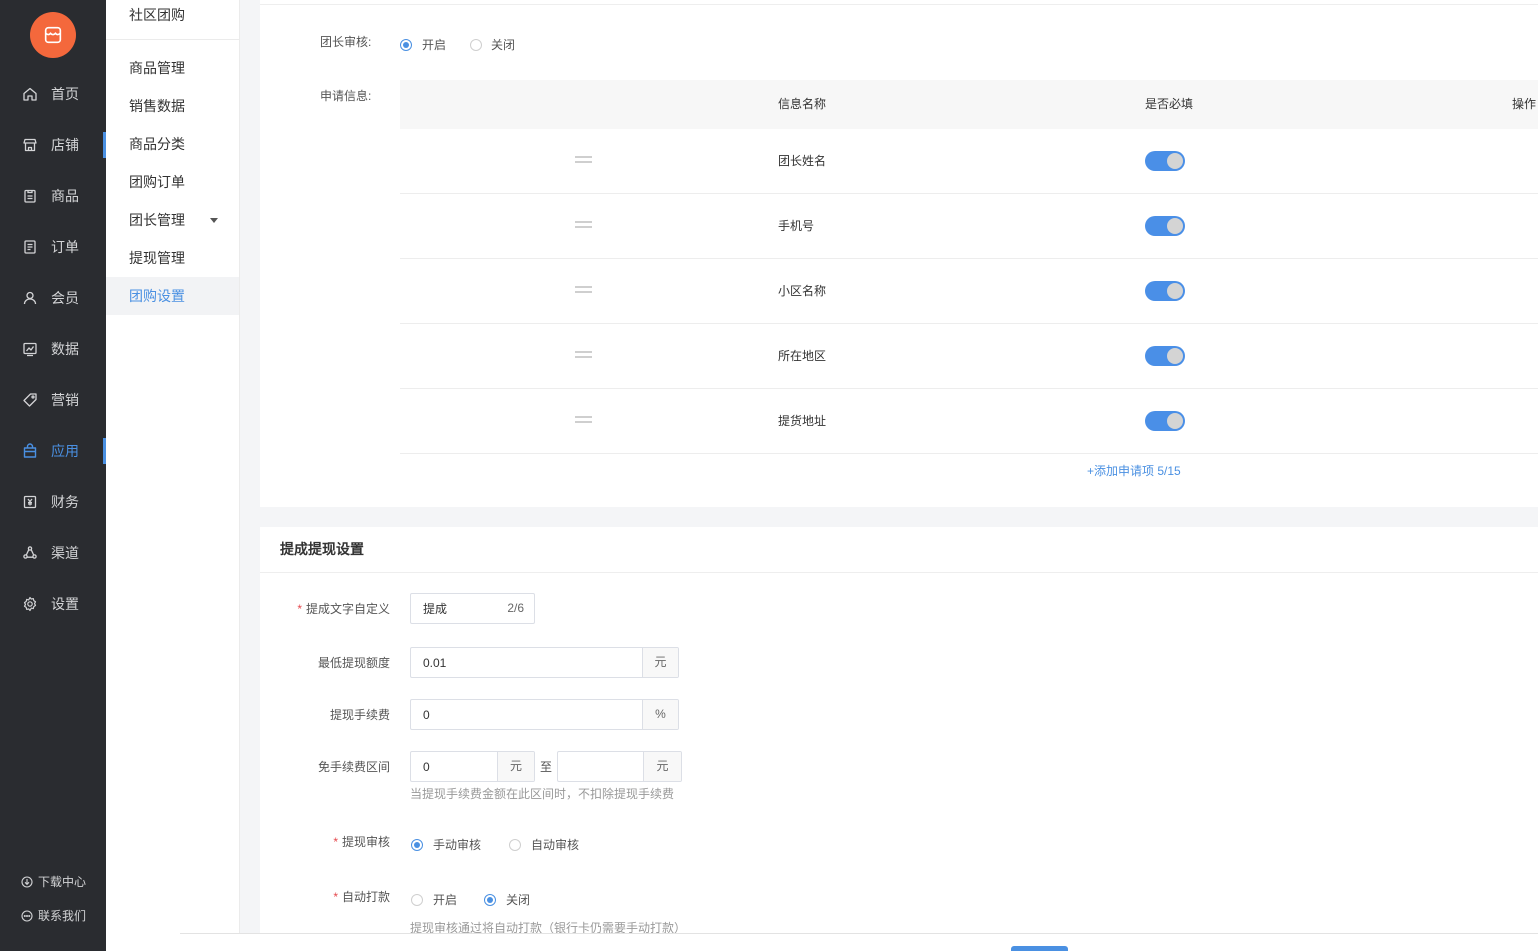  Describe the element at coordinates (53, 145) in the screenshot. I see `nav-item-shop: 店铺` at that location.